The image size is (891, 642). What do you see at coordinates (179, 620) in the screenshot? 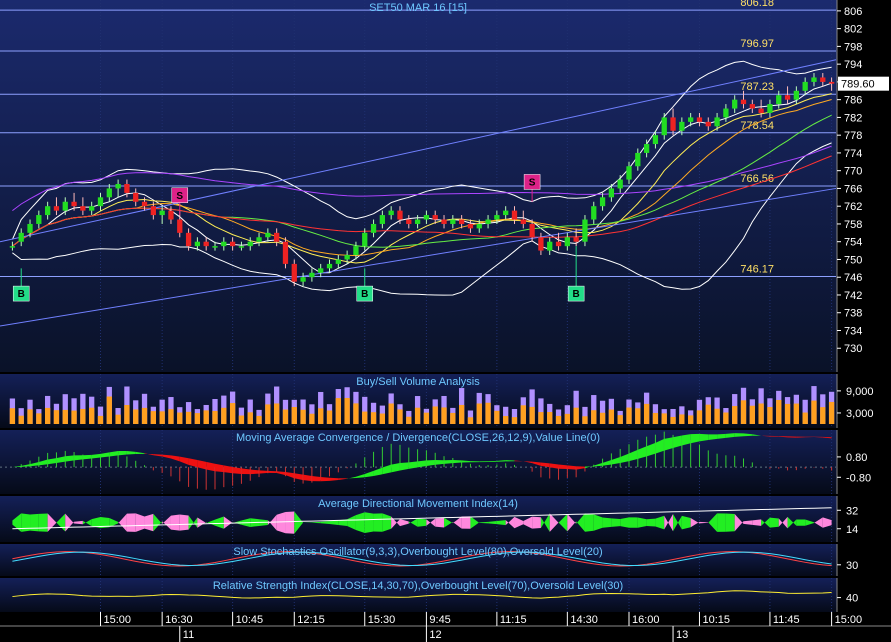
I see `time-tick-label: 16:30` at bounding box center [179, 620].